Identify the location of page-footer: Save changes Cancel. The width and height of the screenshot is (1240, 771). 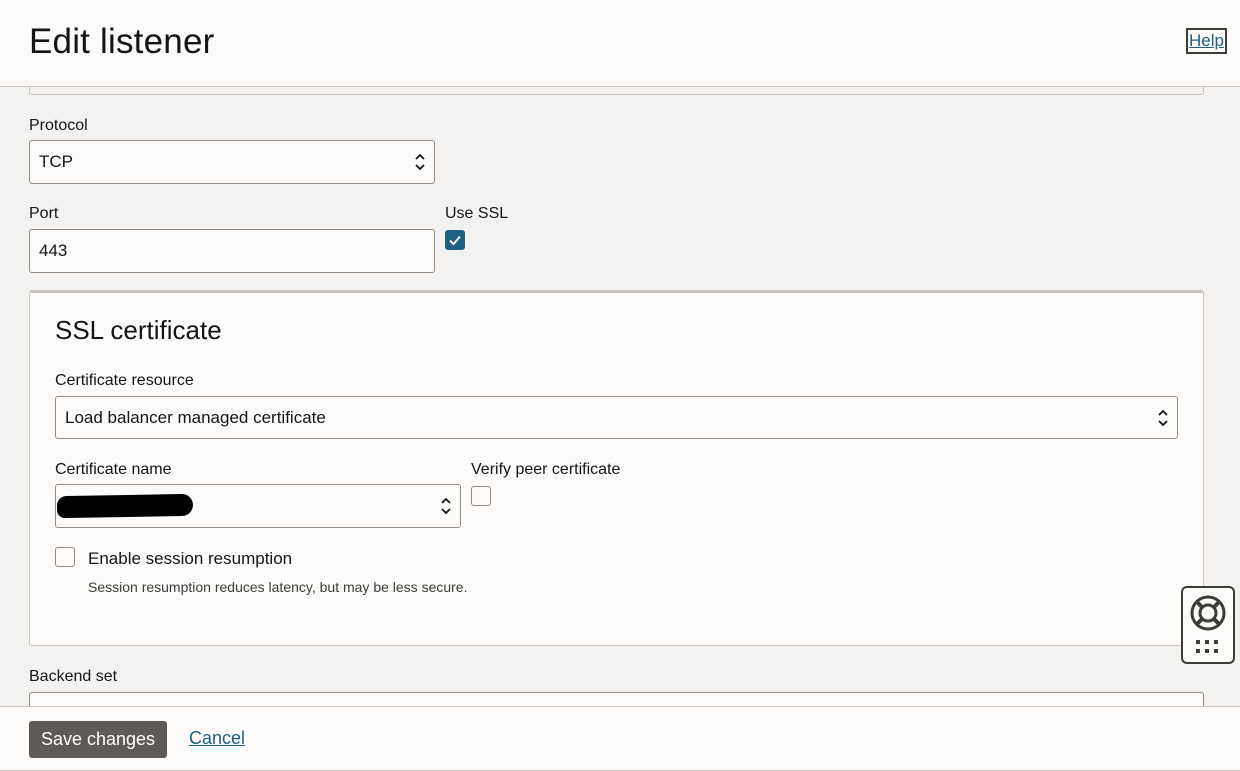
(620, 738).